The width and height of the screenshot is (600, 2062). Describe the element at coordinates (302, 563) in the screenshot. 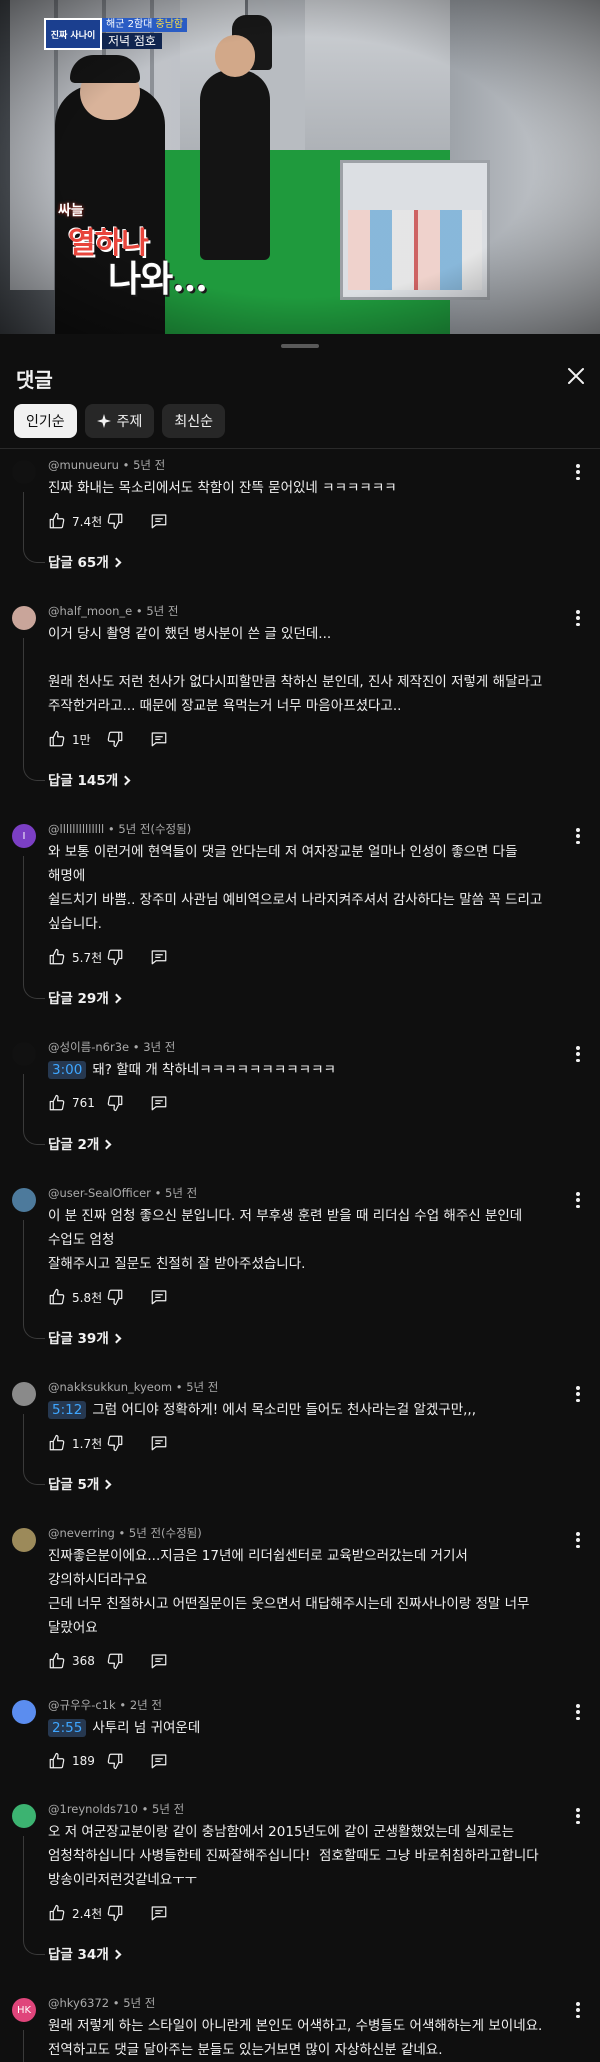

I see `replies-toggle: 답글 65개` at that location.